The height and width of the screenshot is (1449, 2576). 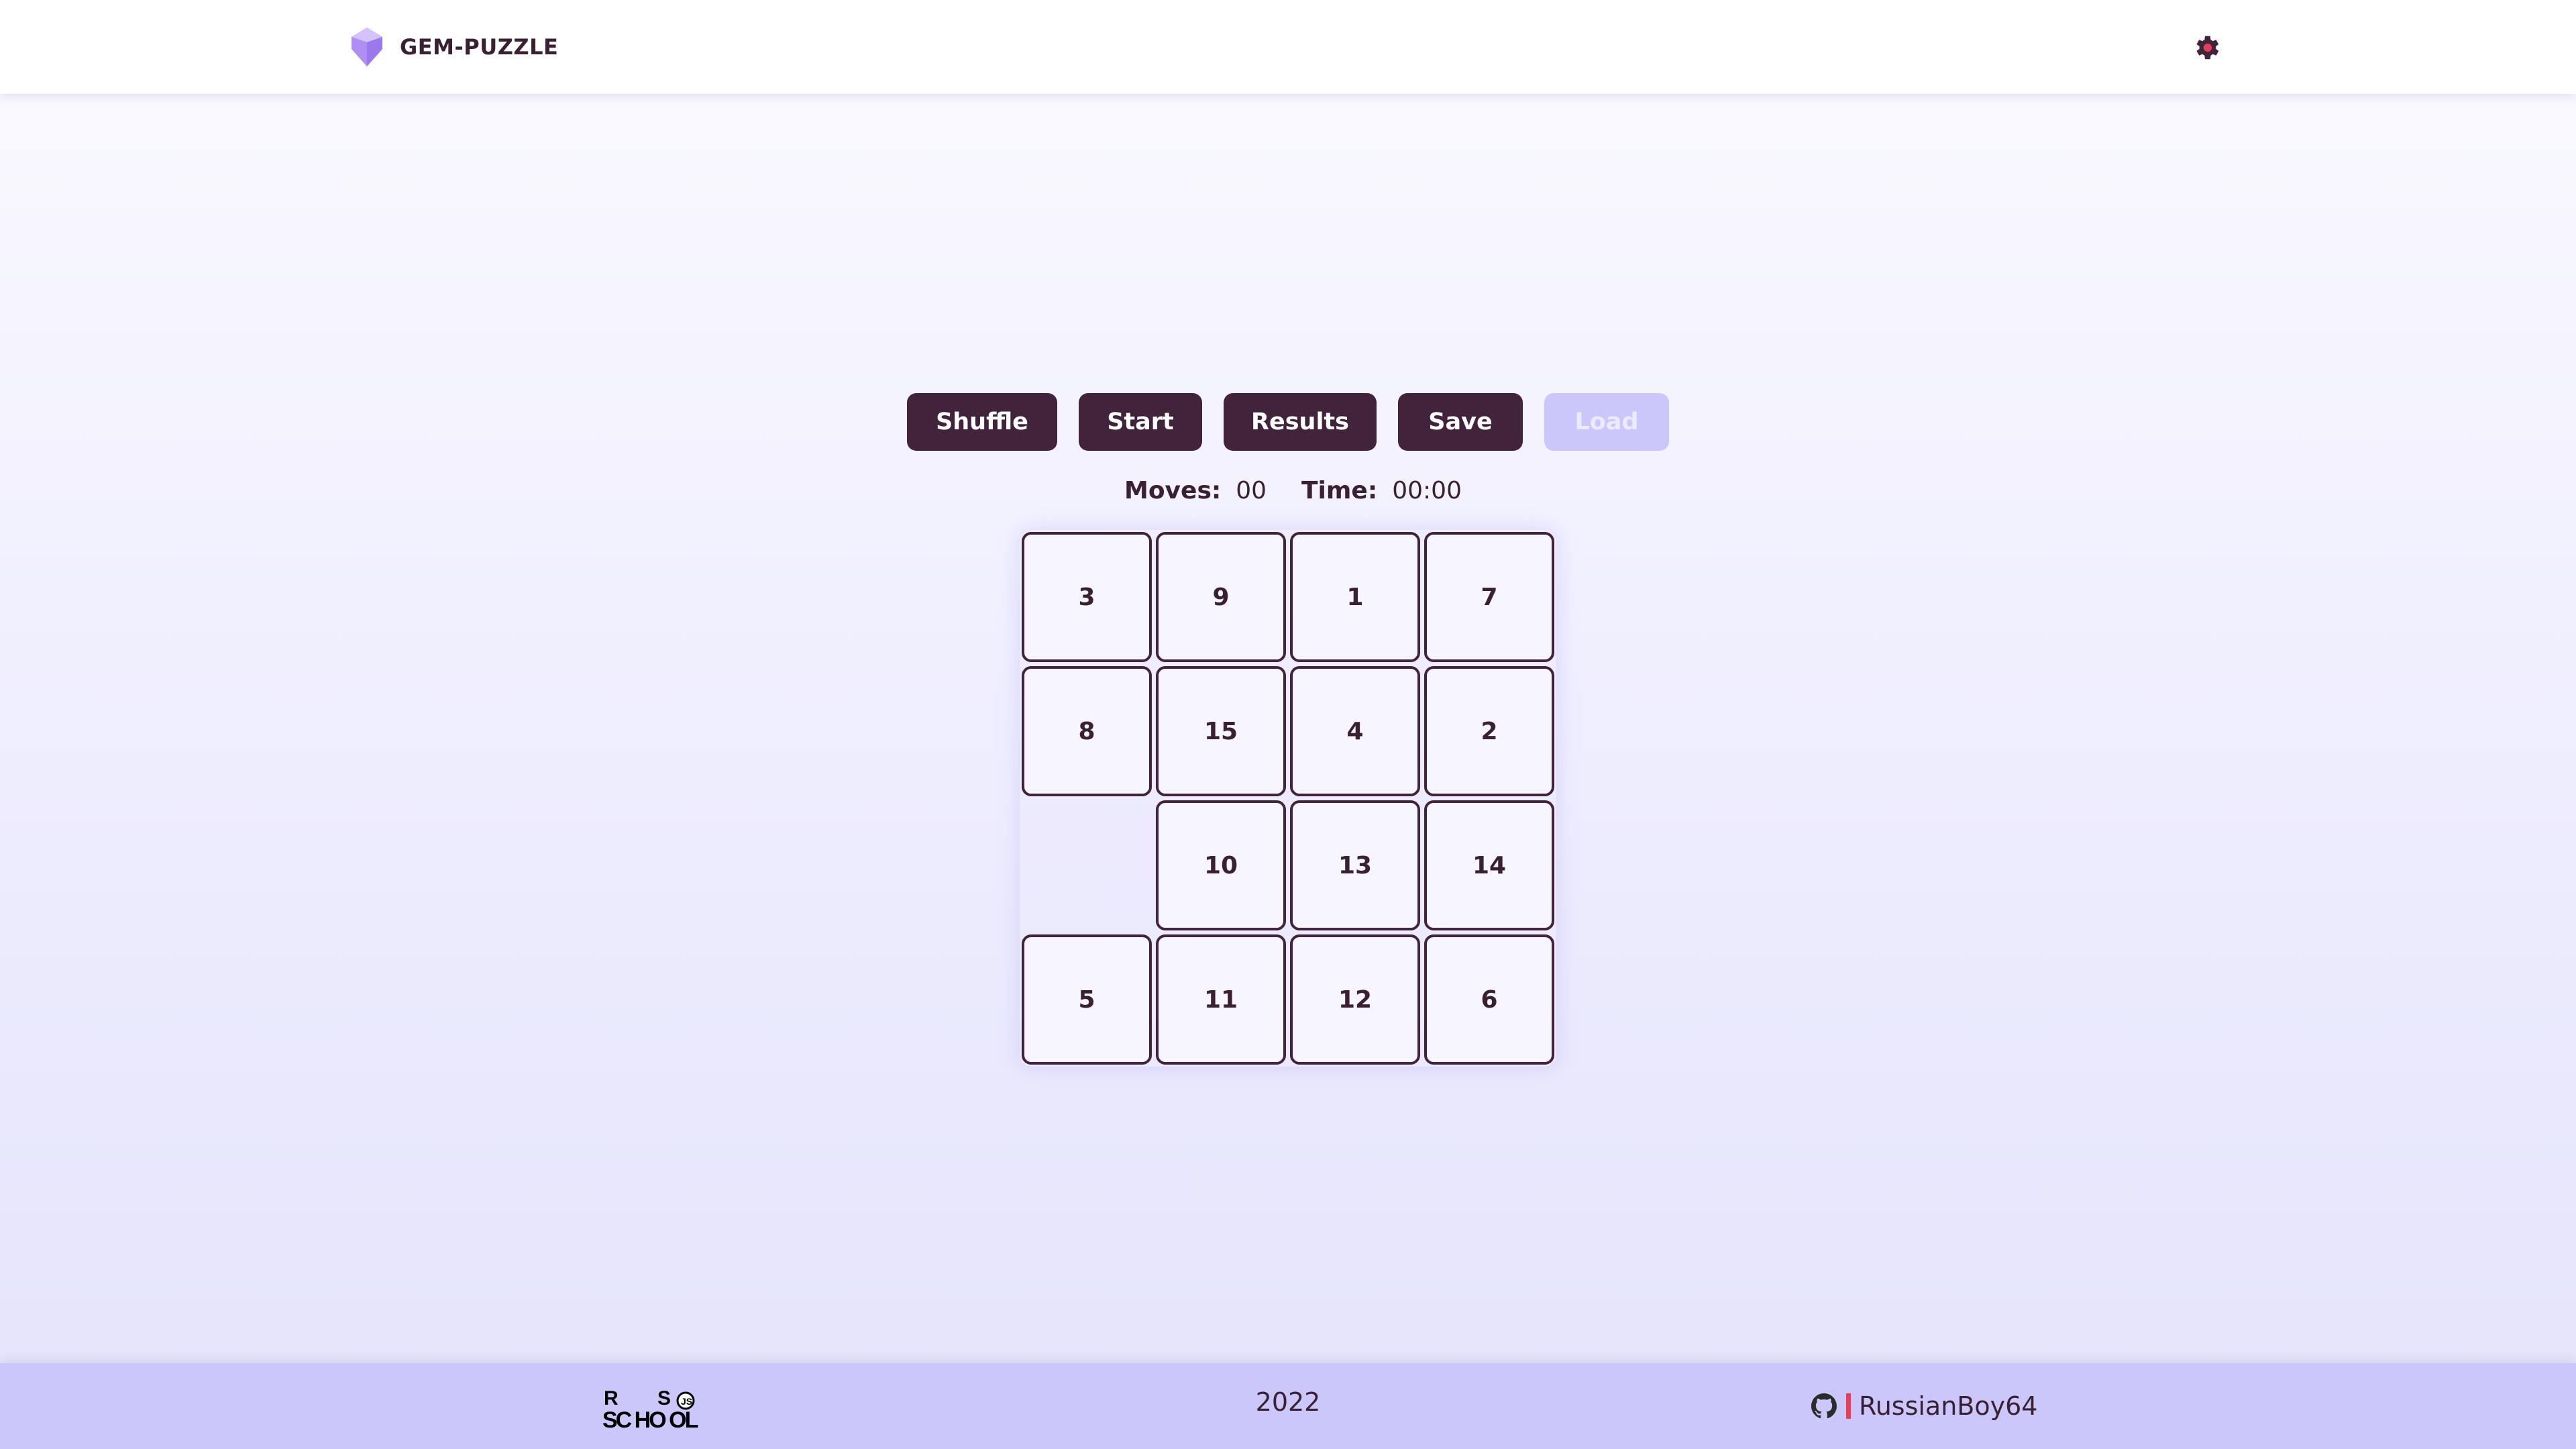 What do you see at coordinates (650, 1418) in the screenshot?
I see `svg-text: SC HO OL` at bounding box center [650, 1418].